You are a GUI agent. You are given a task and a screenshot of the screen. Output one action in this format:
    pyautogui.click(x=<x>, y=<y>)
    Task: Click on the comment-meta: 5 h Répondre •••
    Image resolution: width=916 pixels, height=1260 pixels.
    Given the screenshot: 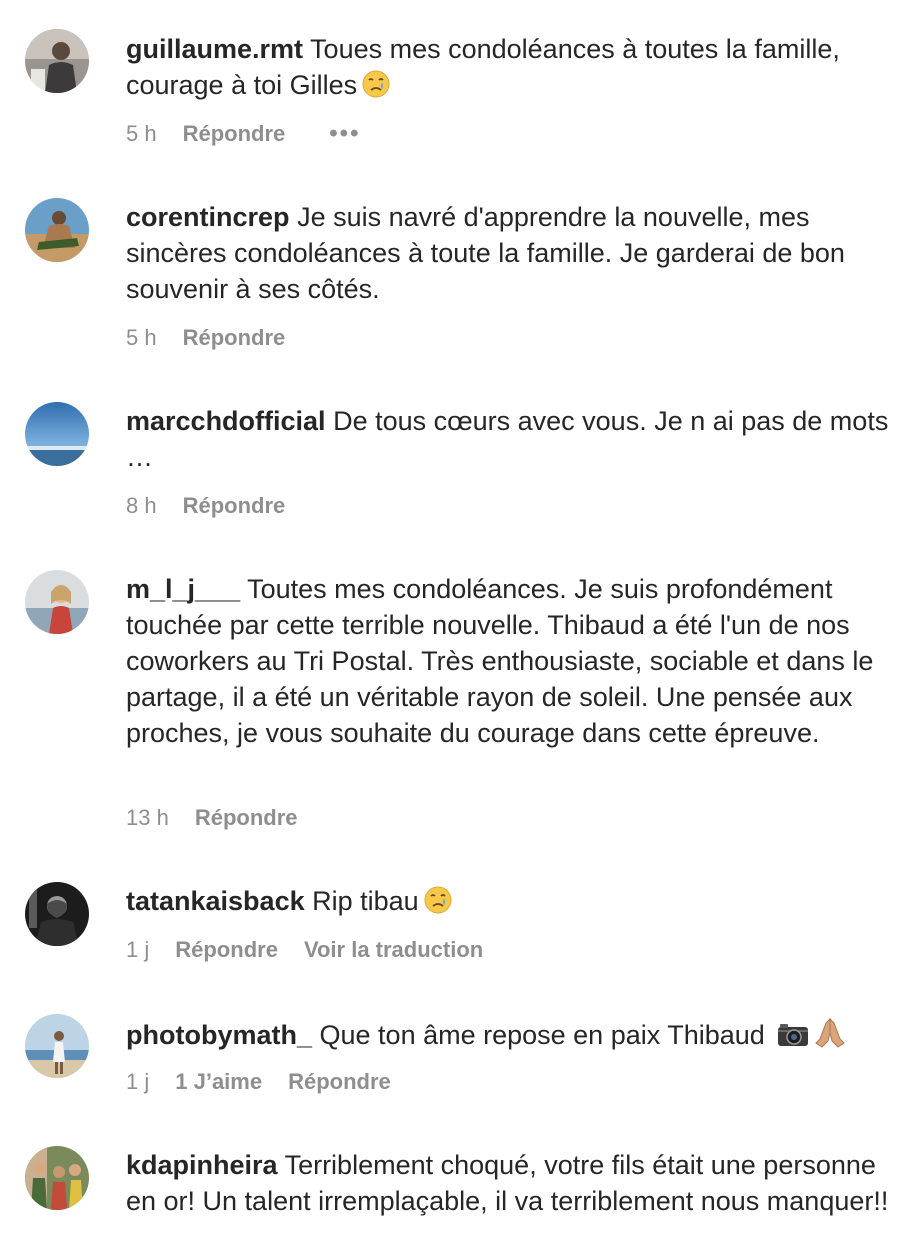 What is the action you would take?
    pyautogui.click(x=243, y=134)
    